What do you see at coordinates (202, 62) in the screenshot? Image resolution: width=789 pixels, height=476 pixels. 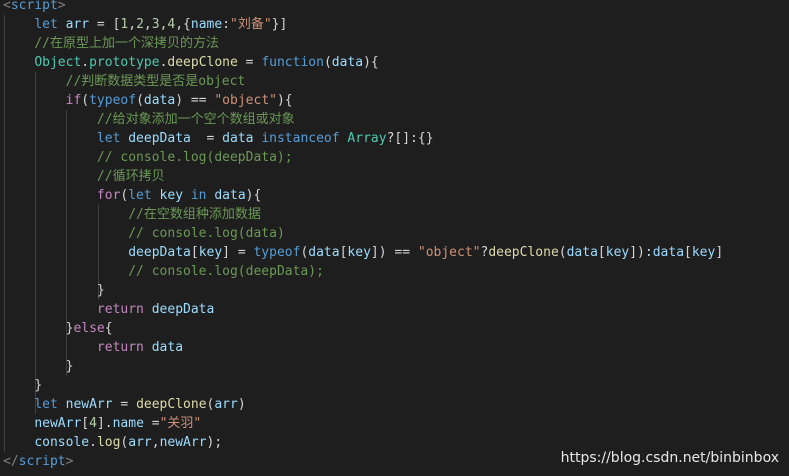 I see `code-token: deepClone` at bounding box center [202, 62].